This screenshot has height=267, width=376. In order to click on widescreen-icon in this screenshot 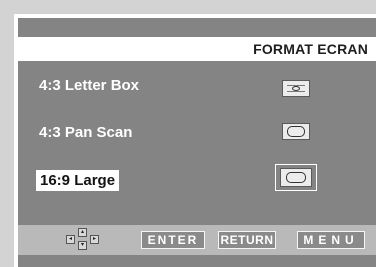, I will do `click(296, 177)`.